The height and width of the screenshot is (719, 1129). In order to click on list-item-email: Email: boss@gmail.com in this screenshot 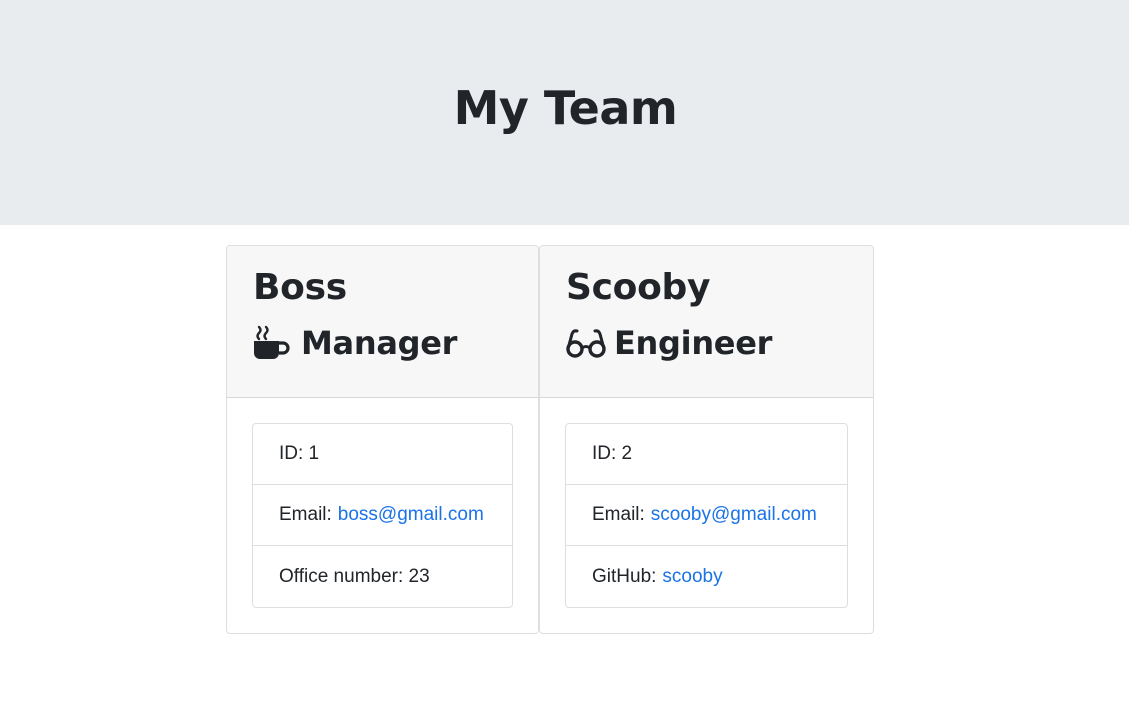, I will do `click(382, 515)`.